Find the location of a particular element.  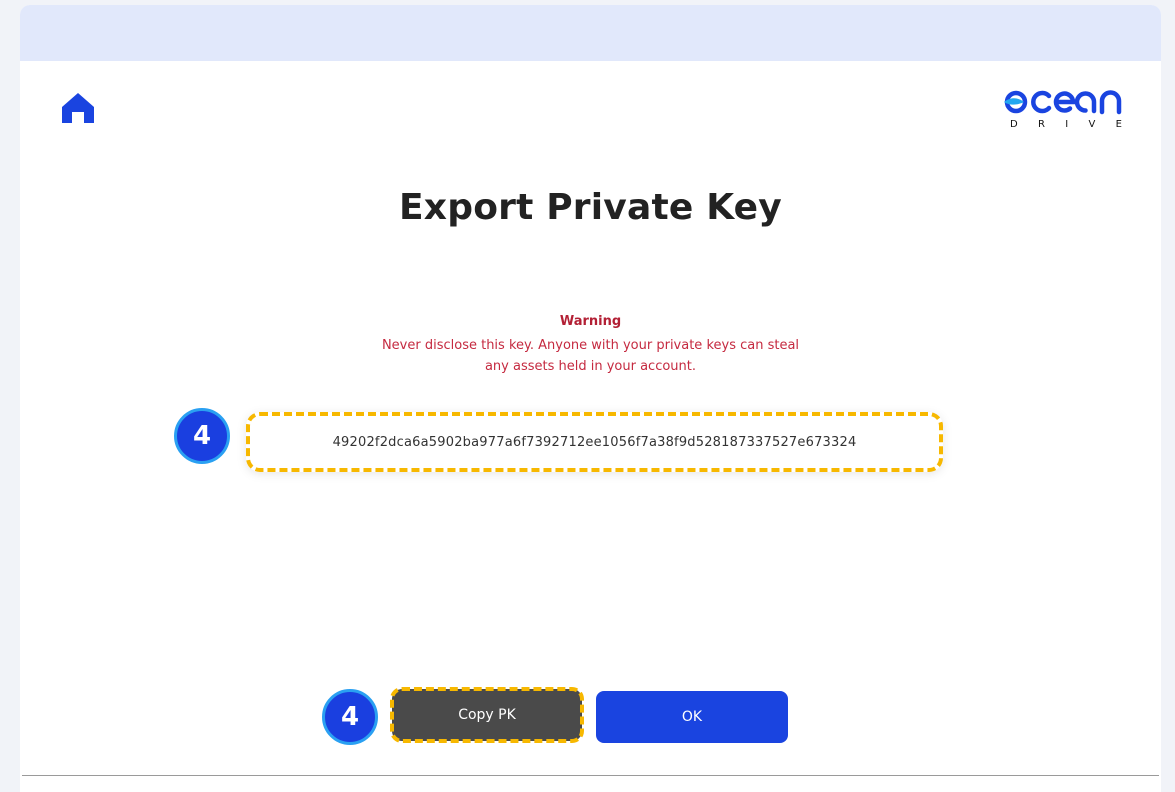

logo-subtitle: D R I V E is located at coordinates (1066, 125).